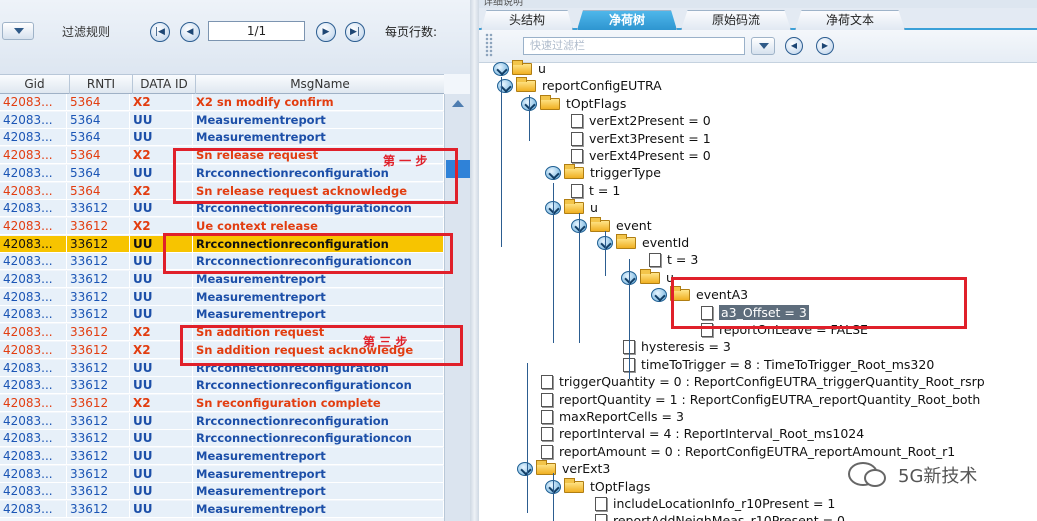  What do you see at coordinates (160, 32) in the screenshot?
I see `first-page-icon: |◀` at bounding box center [160, 32].